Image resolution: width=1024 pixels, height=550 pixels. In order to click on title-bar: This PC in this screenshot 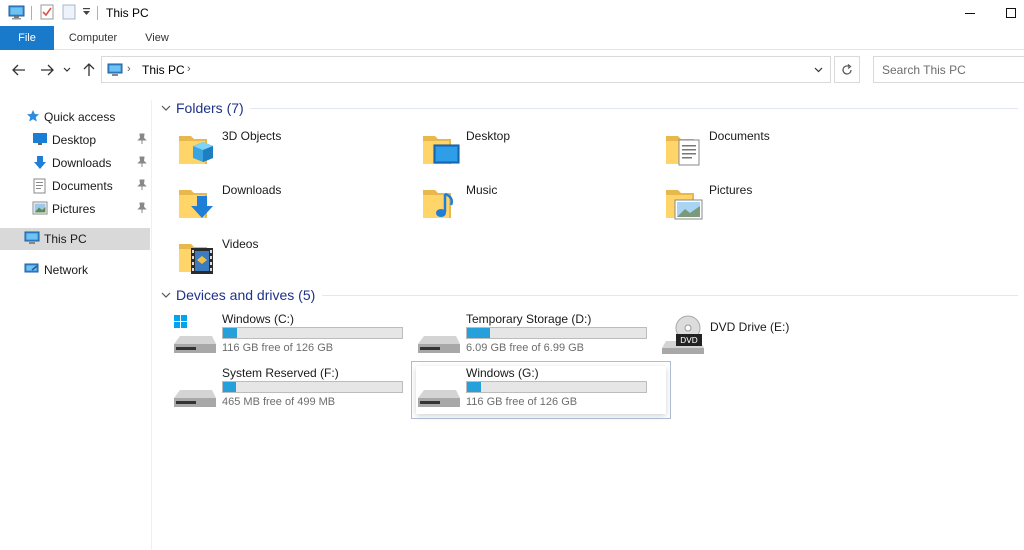, I will do `click(512, 13)`.